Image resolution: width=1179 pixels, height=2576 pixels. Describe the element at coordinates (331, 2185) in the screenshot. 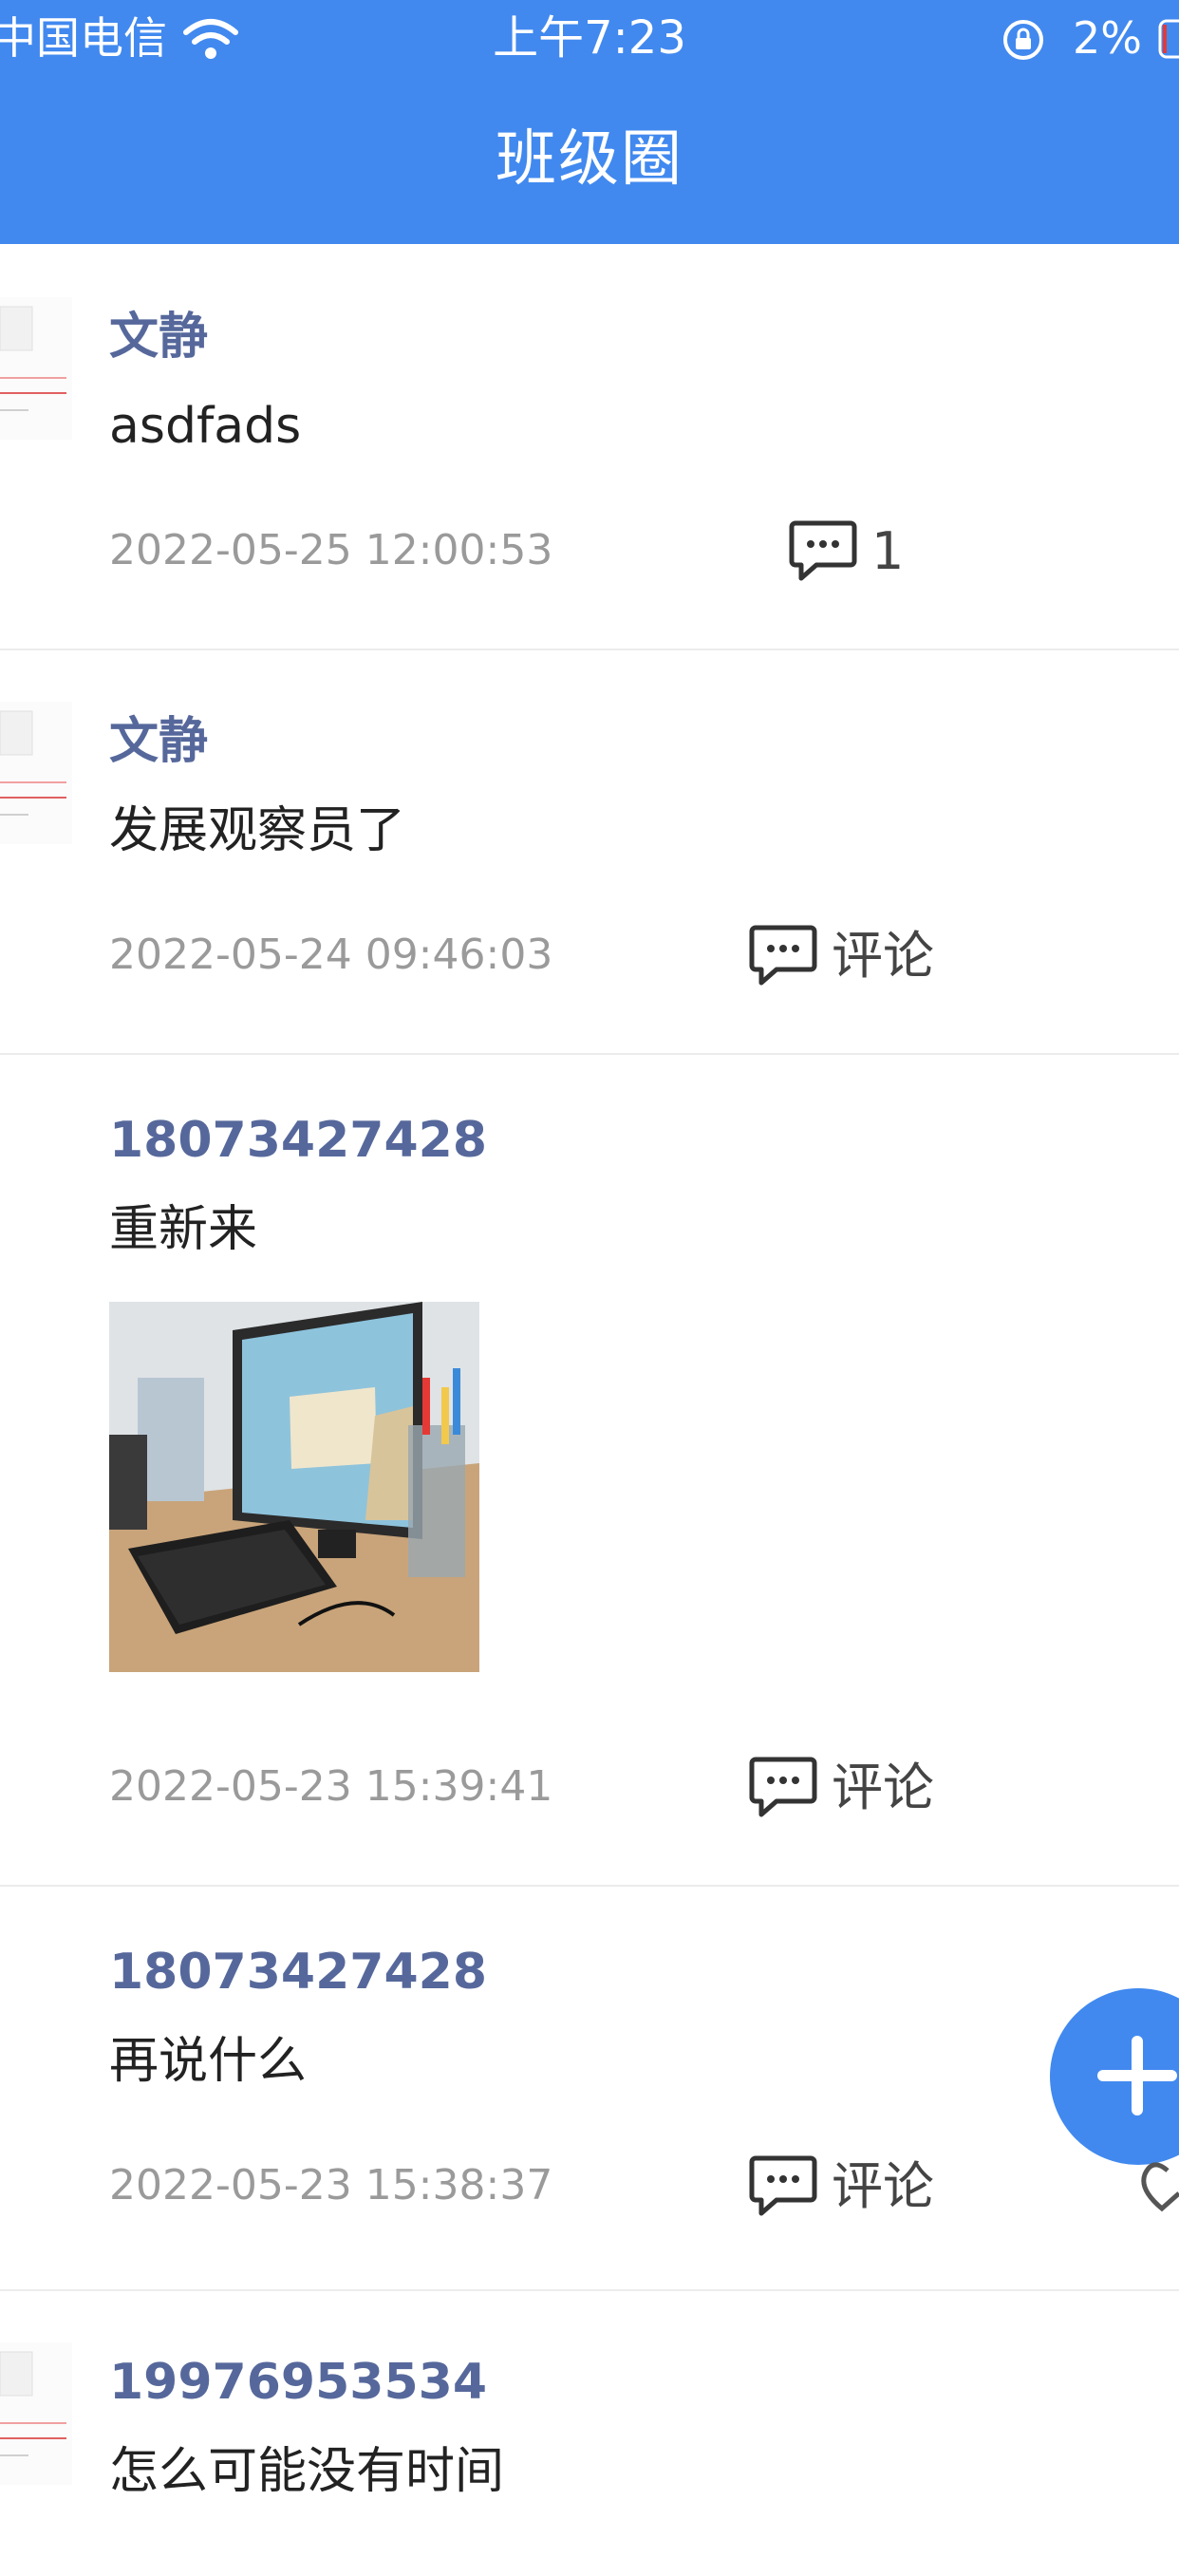

I see `post-timestamp: 2022-05-23 15:38:37` at that location.